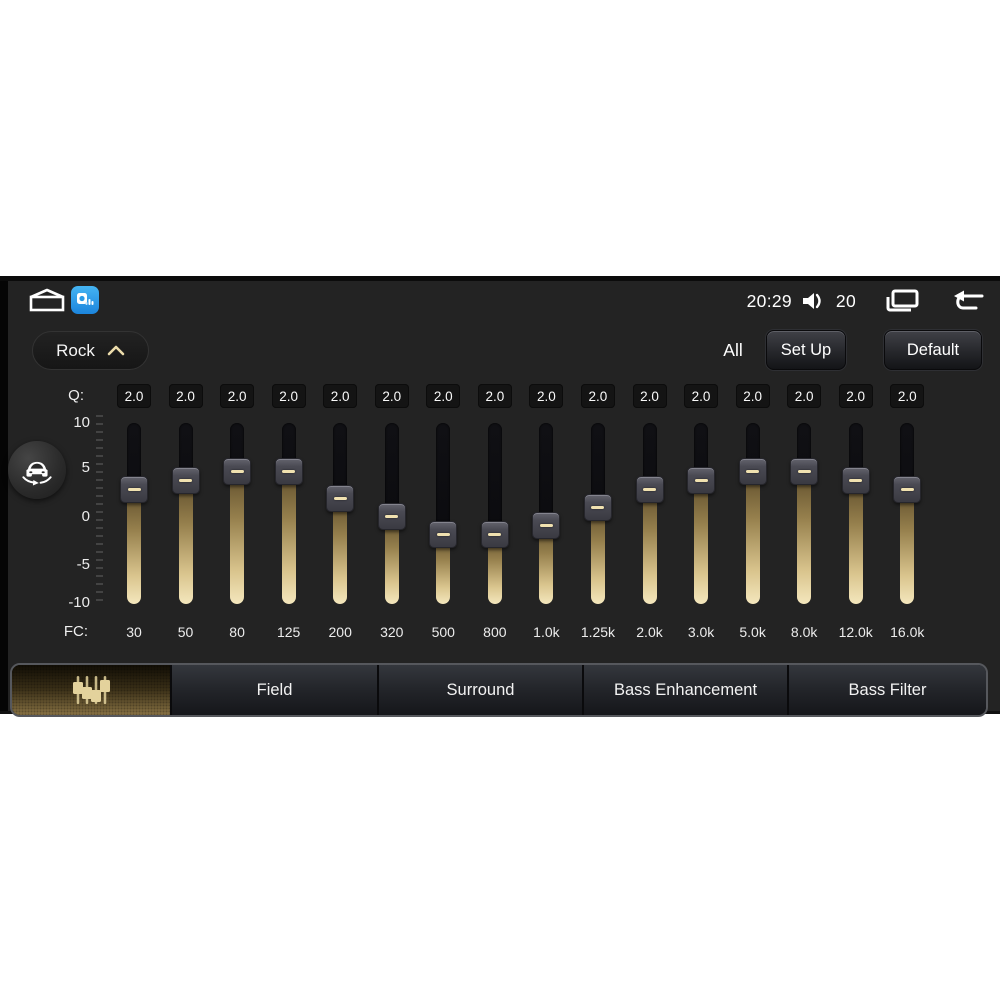 The height and width of the screenshot is (1000, 1000). I want to click on gain-scale-label: -5, so click(83, 564).